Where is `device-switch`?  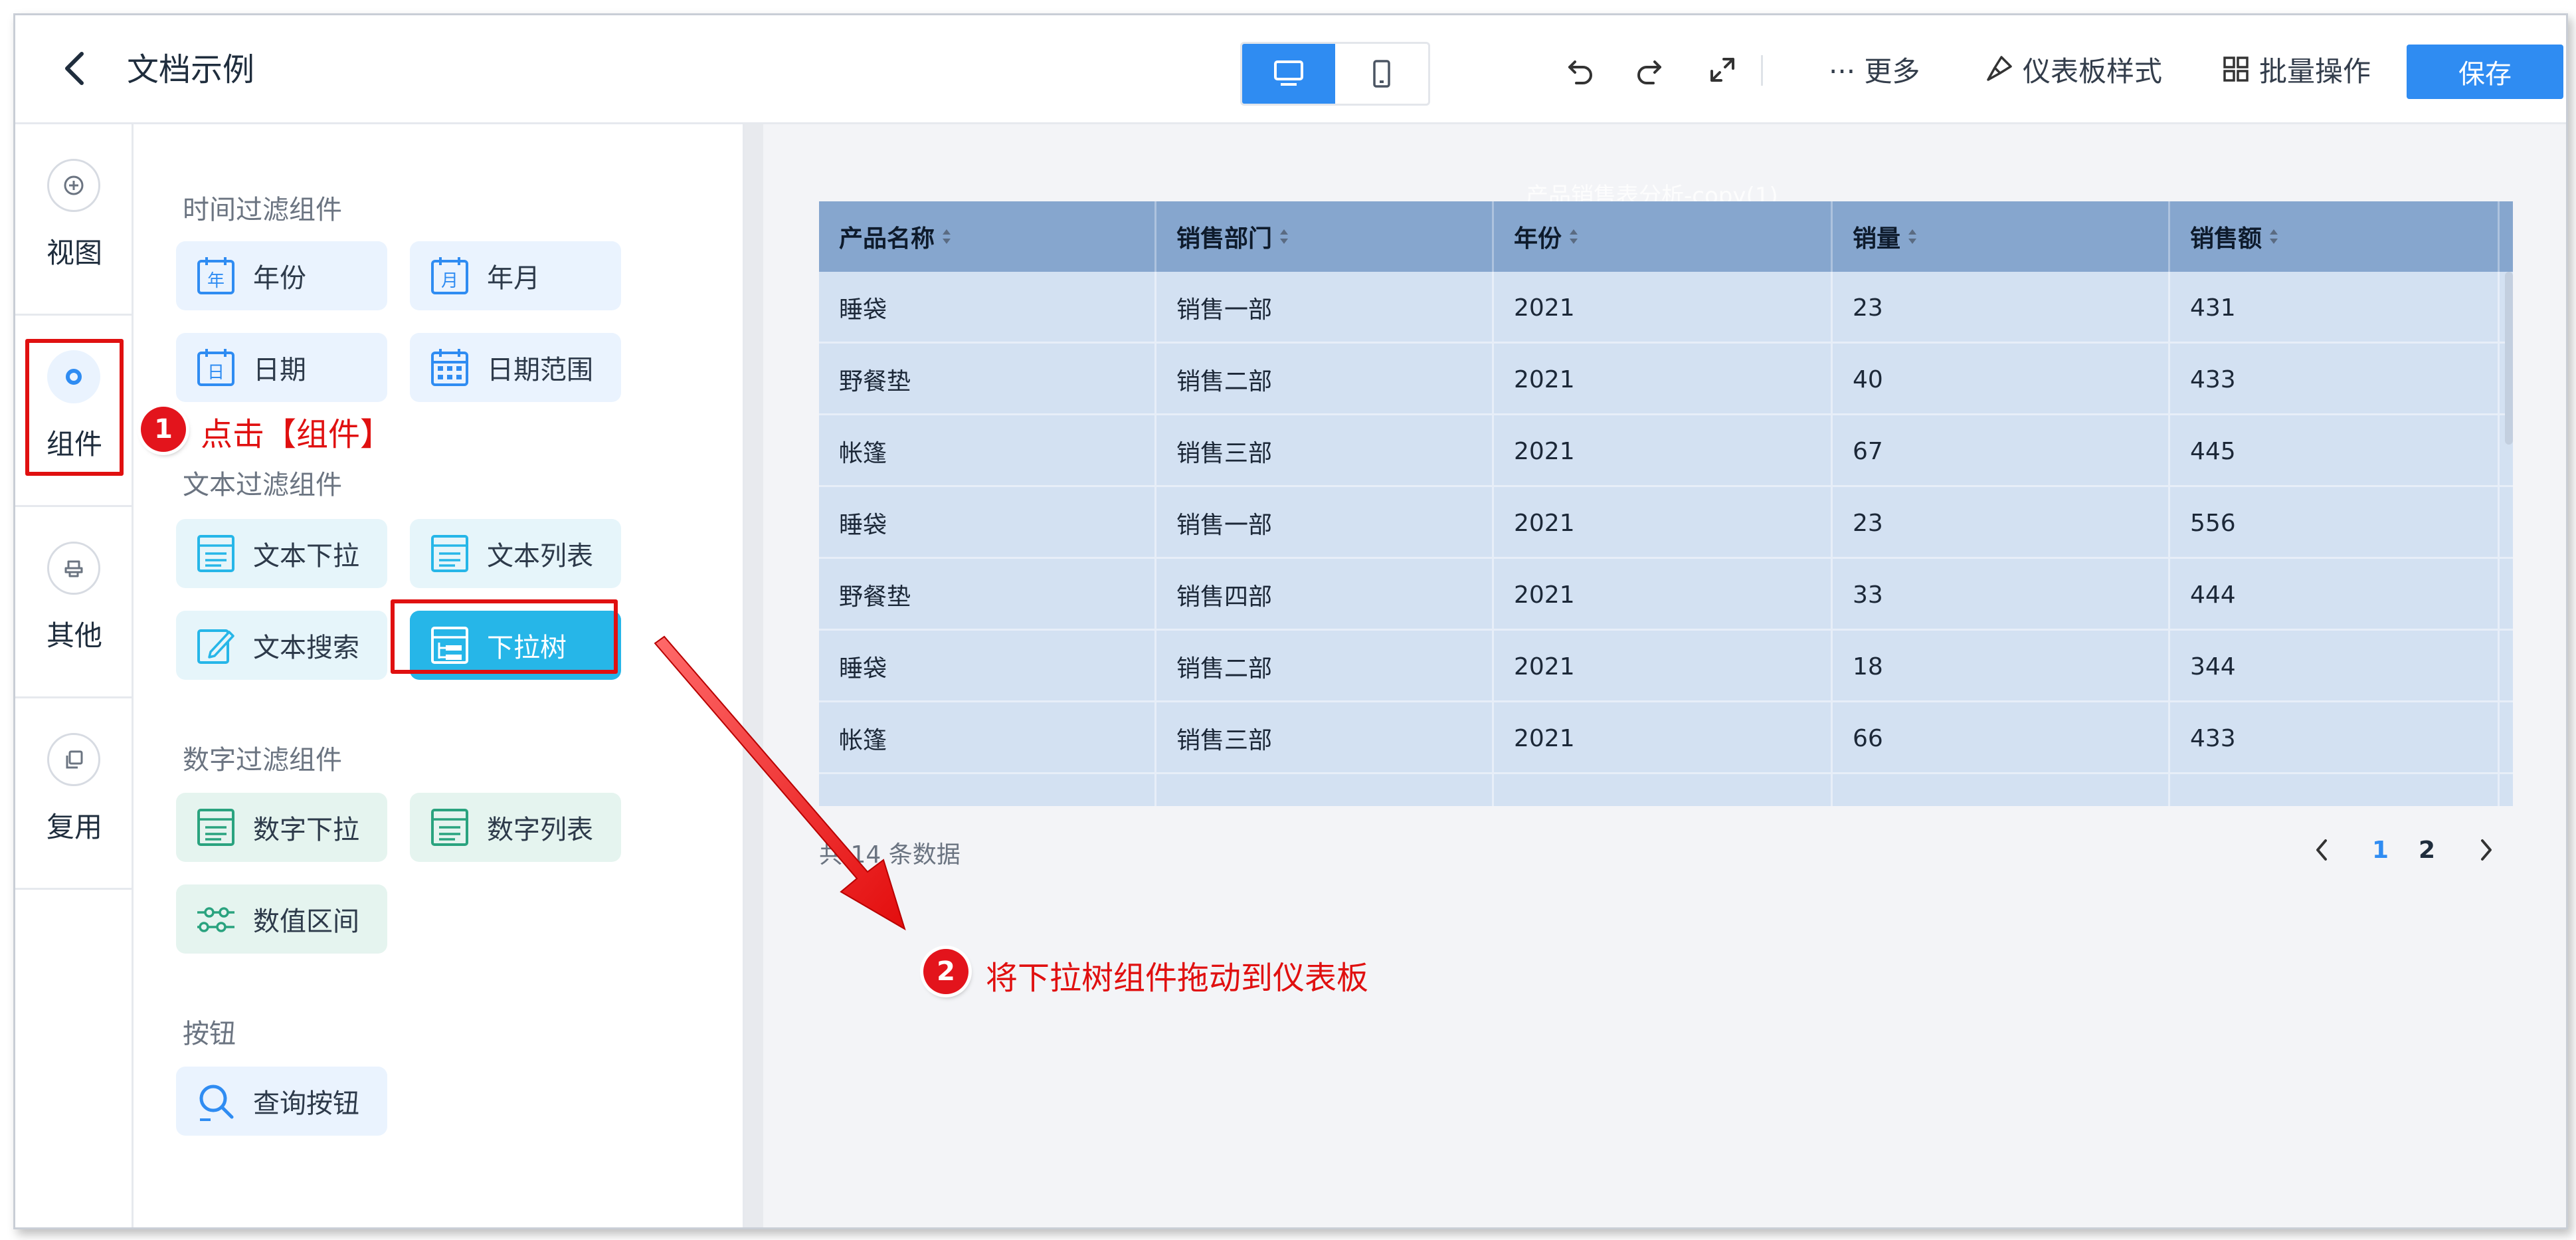
device-switch is located at coordinates (1335, 74).